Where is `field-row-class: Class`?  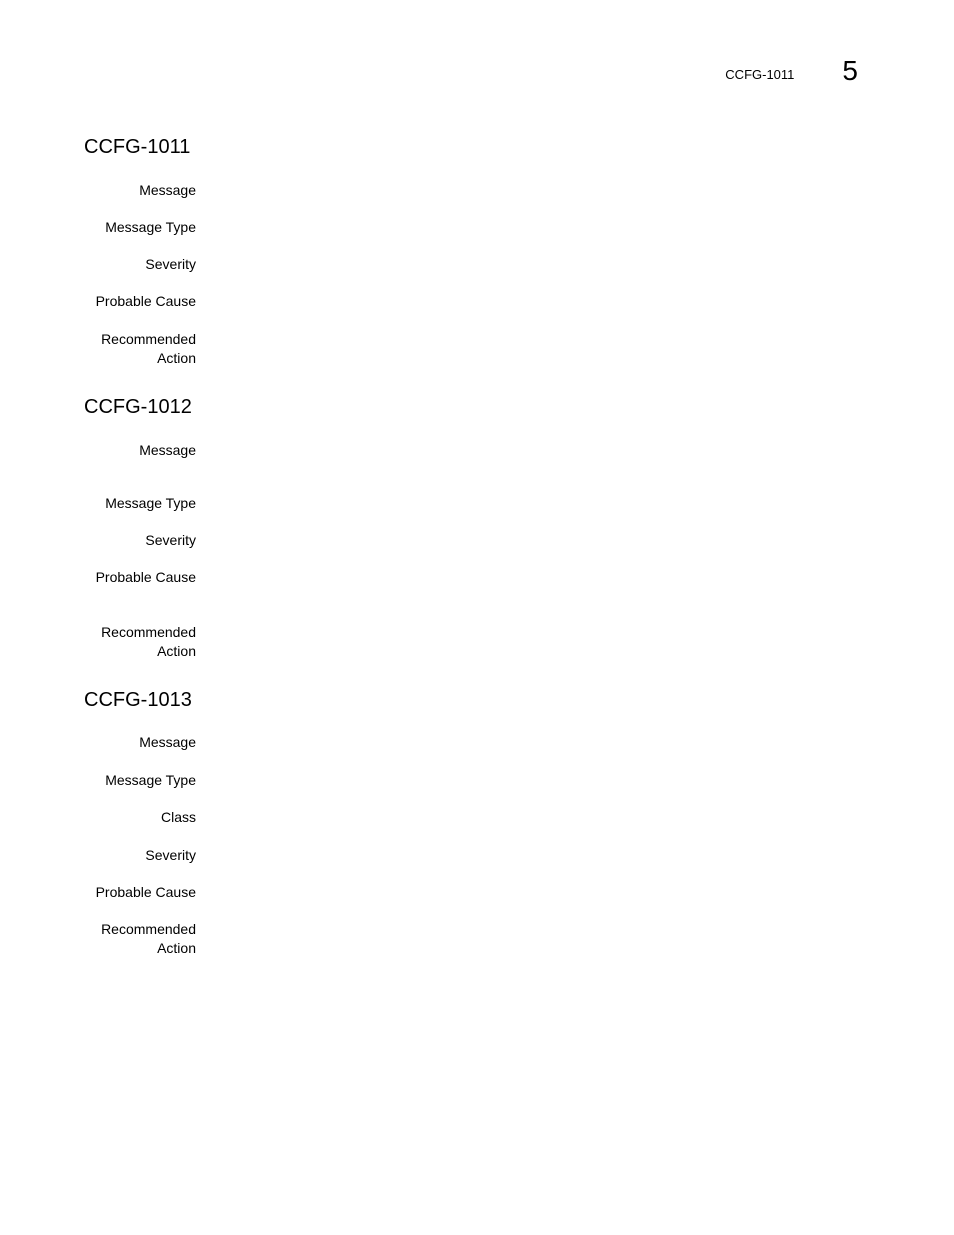 field-row-class: Class is located at coordinates (452, 817).